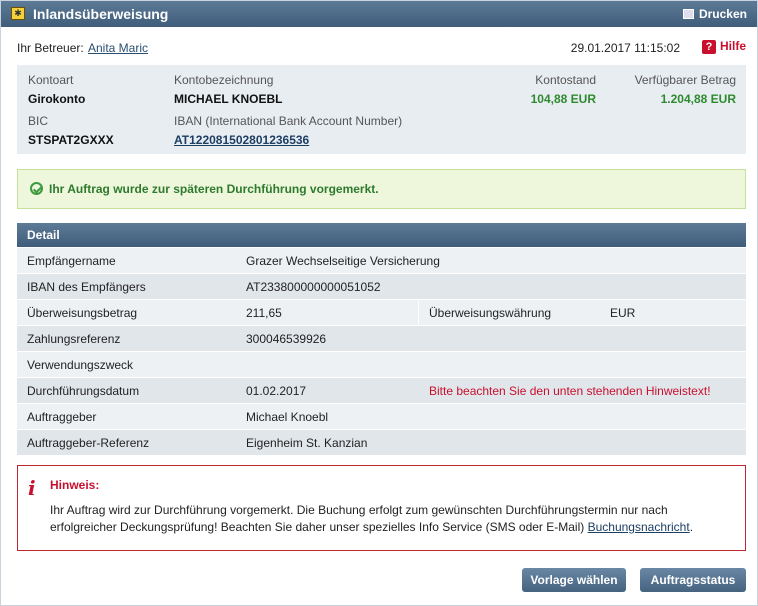  Describe the element at coordinates (381, 235) in the screenshot. I see `detail-header: Detail` at that location.